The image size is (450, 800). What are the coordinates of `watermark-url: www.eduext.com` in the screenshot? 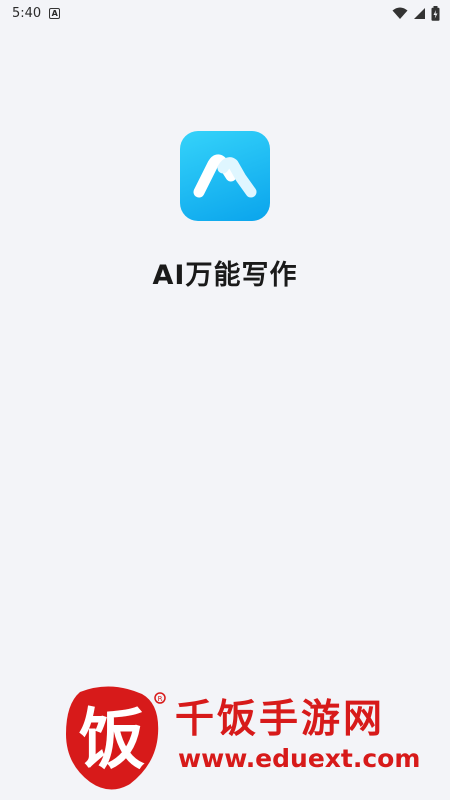 It's located at (299, 758).